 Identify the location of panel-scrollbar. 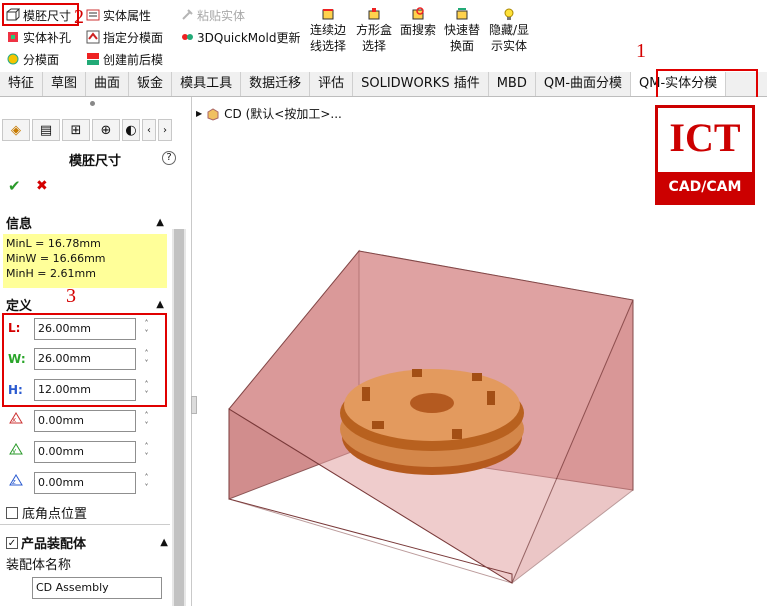
(179, 417).